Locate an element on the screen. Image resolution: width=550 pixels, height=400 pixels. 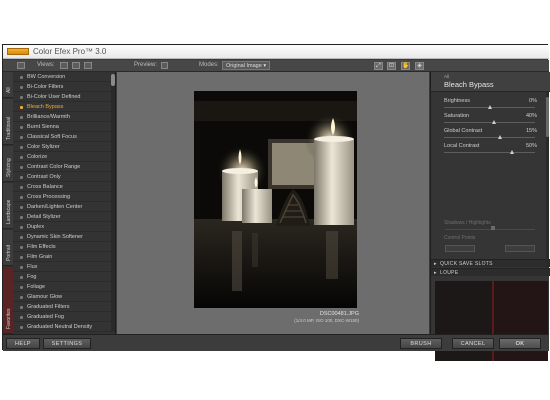
bottom-bar: HELP SETTINGS BRUSH CANCEL OK is located at coordinates (276, 342).